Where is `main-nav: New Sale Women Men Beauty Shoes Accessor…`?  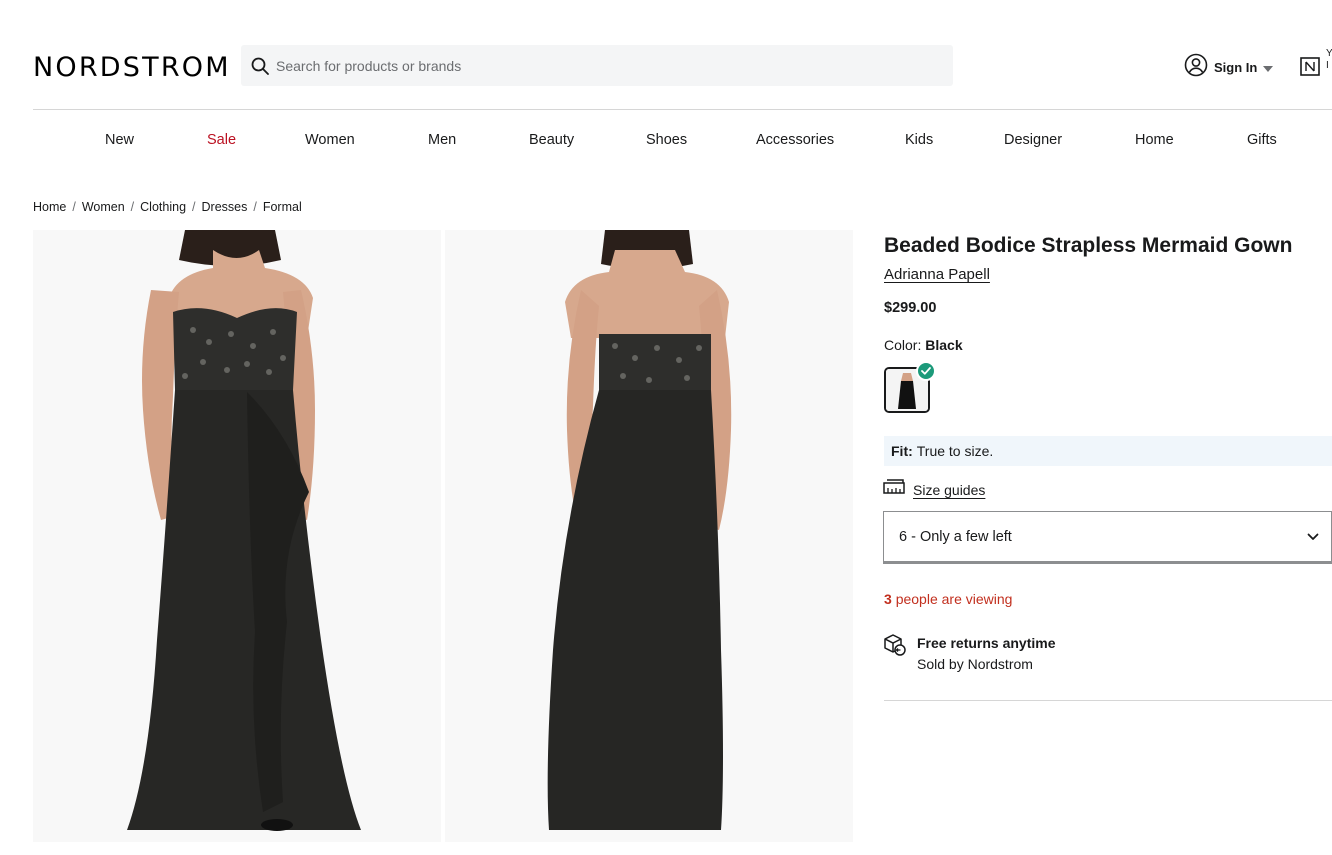 main-nav: New Sale Women Men Beauty Shoes Accessor… is located at coordinates (666, 142).